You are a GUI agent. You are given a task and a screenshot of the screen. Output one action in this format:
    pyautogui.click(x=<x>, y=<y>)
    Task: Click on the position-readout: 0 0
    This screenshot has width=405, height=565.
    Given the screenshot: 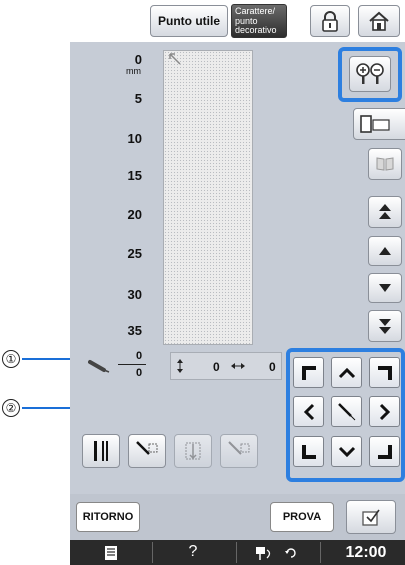 What is the action you would take?
    pyautogui.click(x=226, y=366)
    